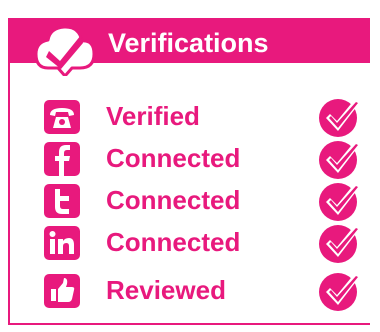  Describe the element at coordinates (62, 201) in the screenshot. I see `twitter-icon` at that location.